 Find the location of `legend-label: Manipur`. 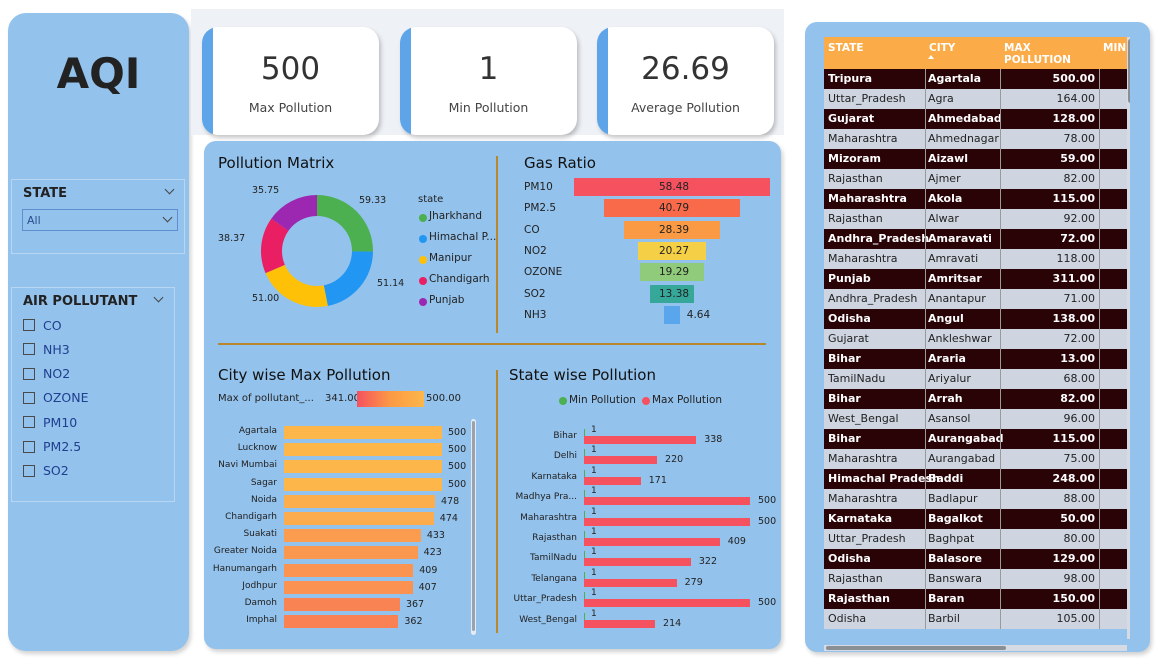

legend-label: Manipur is located at coordinates (450, 258).